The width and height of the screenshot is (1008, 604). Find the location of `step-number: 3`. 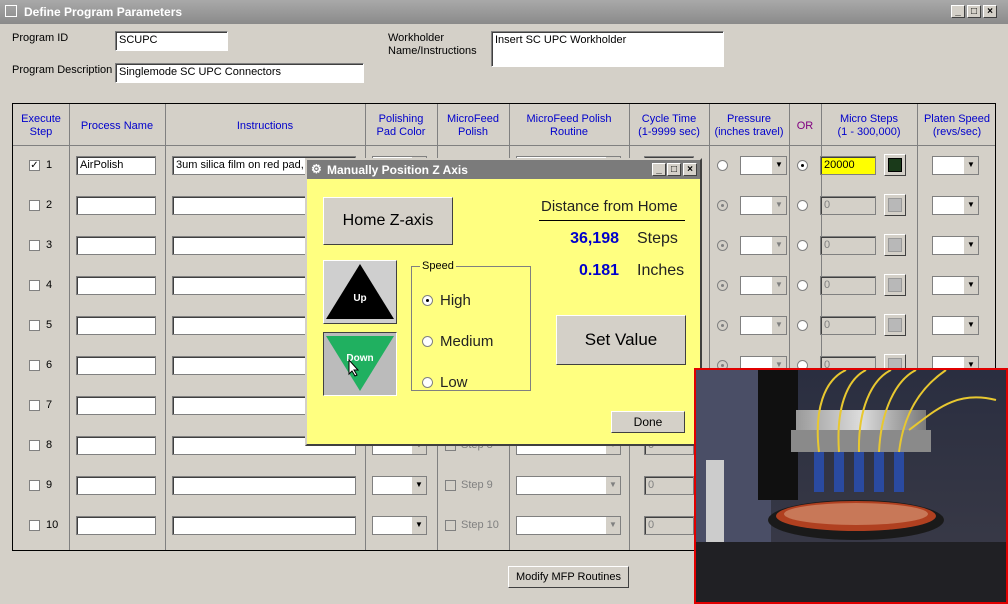

step-number: 3 is located at coordinates (49, 245).